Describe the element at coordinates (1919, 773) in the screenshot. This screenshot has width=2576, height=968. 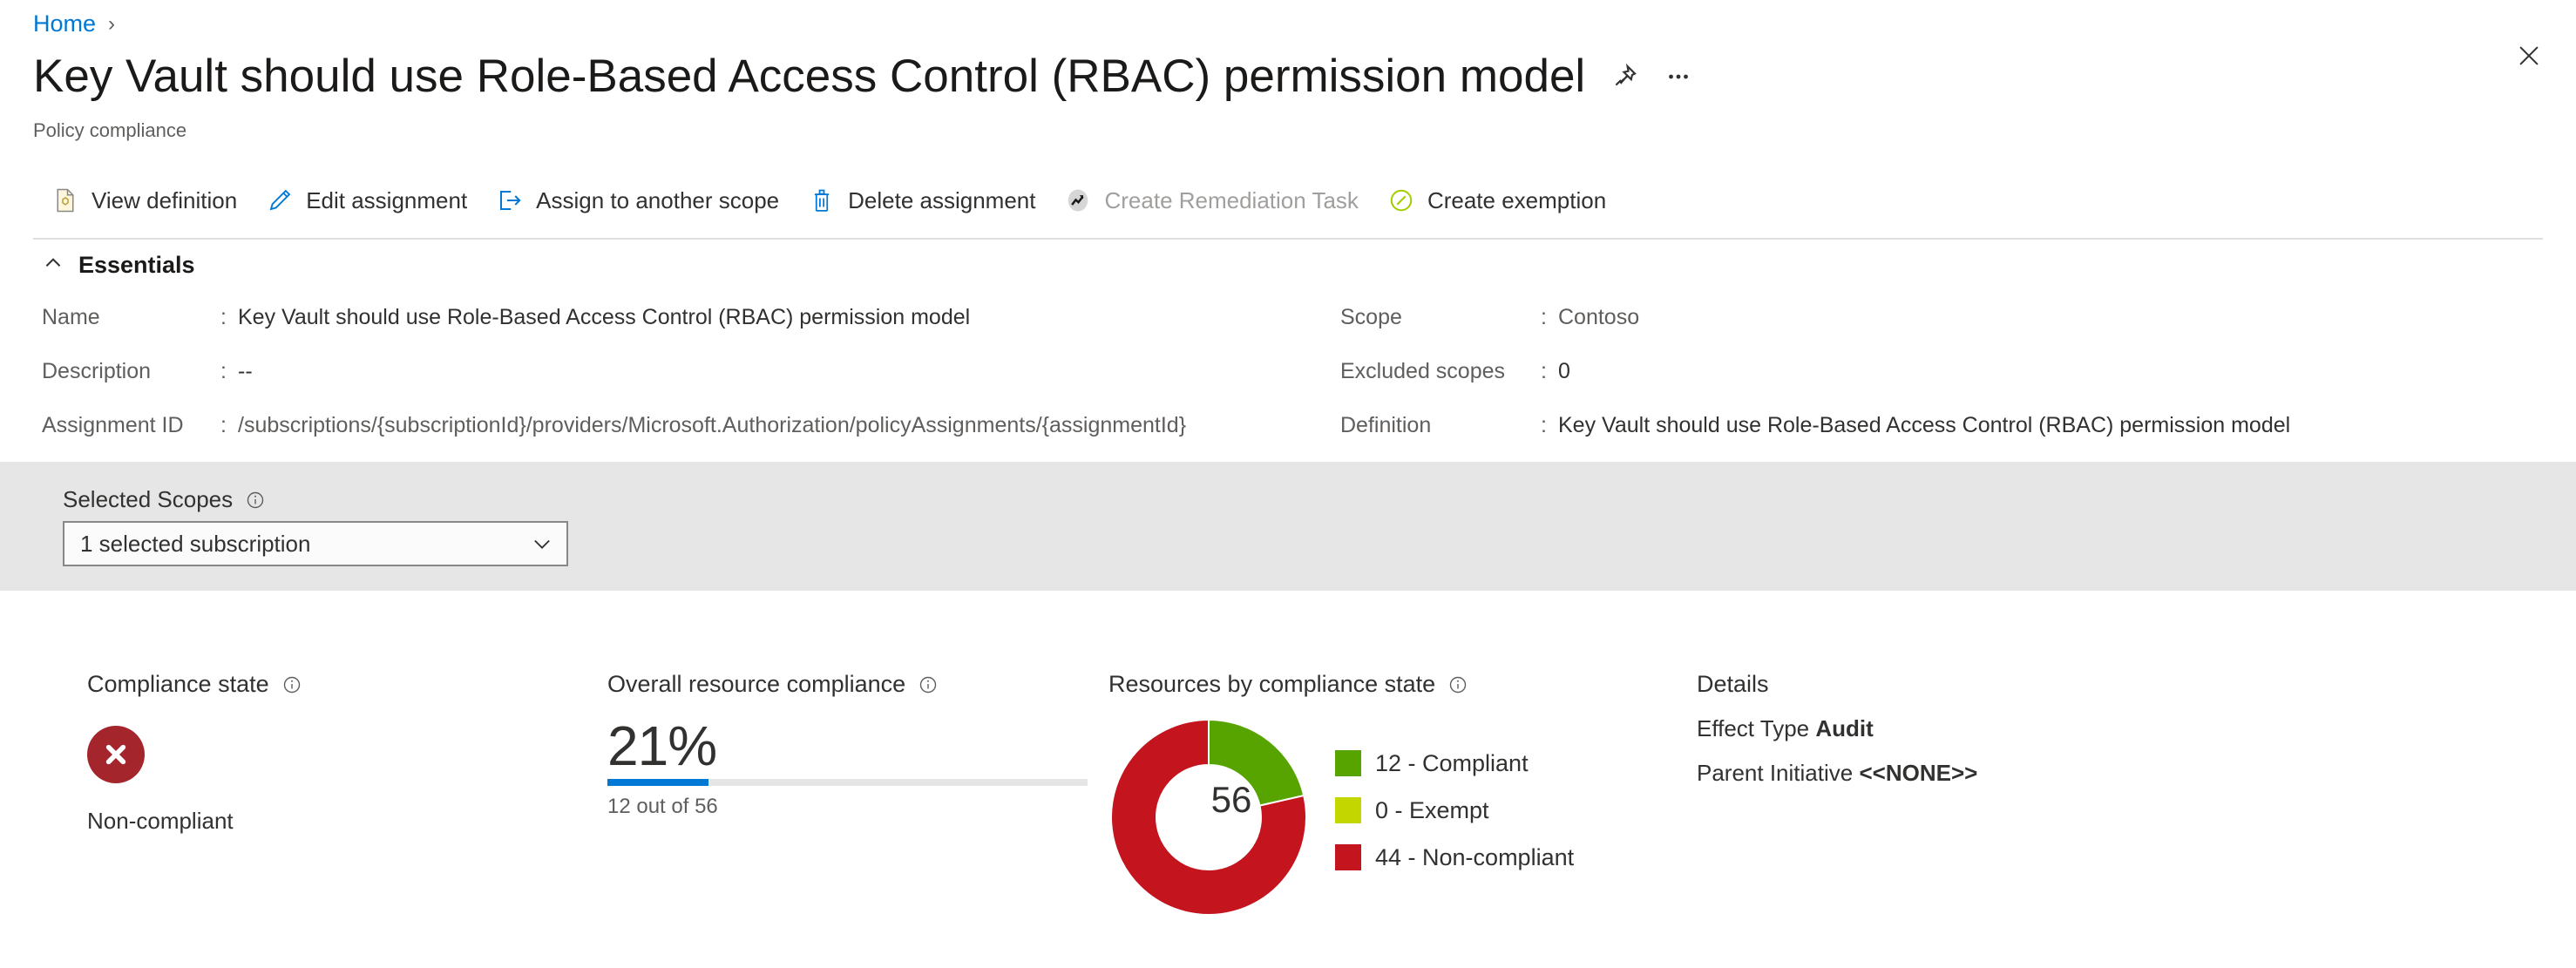
I see `details-parent-initiative-value: <<NONE>>` at that location.